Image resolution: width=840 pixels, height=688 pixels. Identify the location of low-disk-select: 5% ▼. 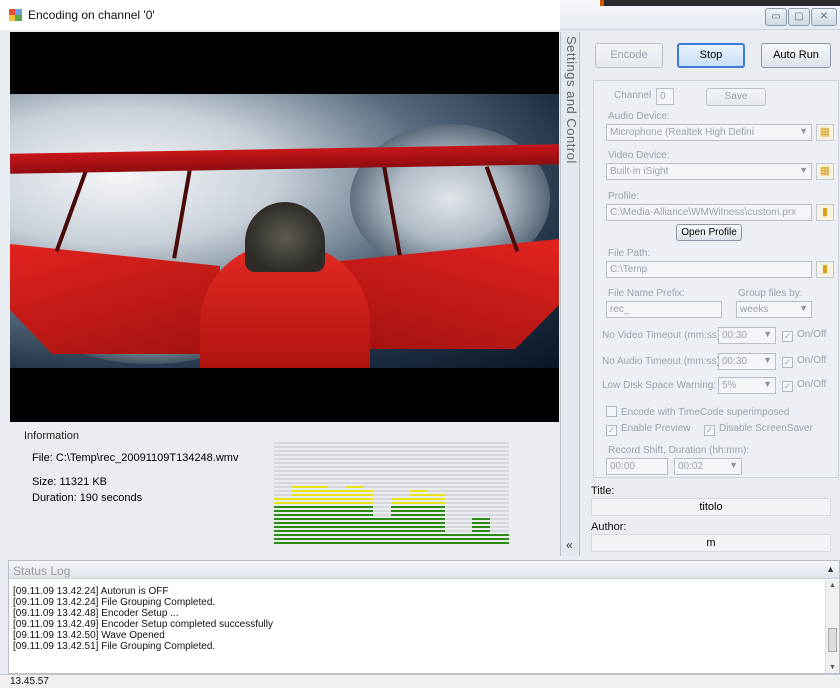
(747, 385).